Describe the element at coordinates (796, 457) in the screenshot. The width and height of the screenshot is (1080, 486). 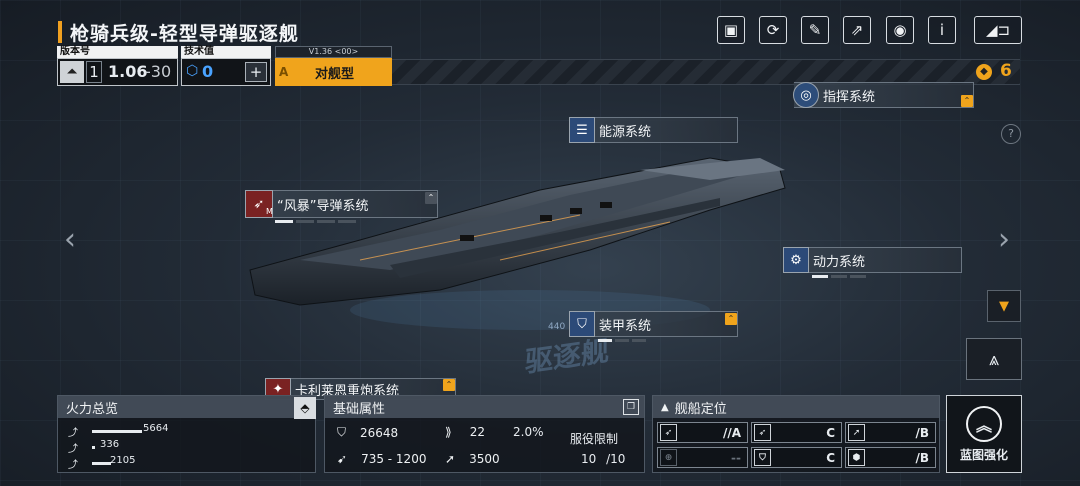
I see `position-cell: ⛉ C` at that location.